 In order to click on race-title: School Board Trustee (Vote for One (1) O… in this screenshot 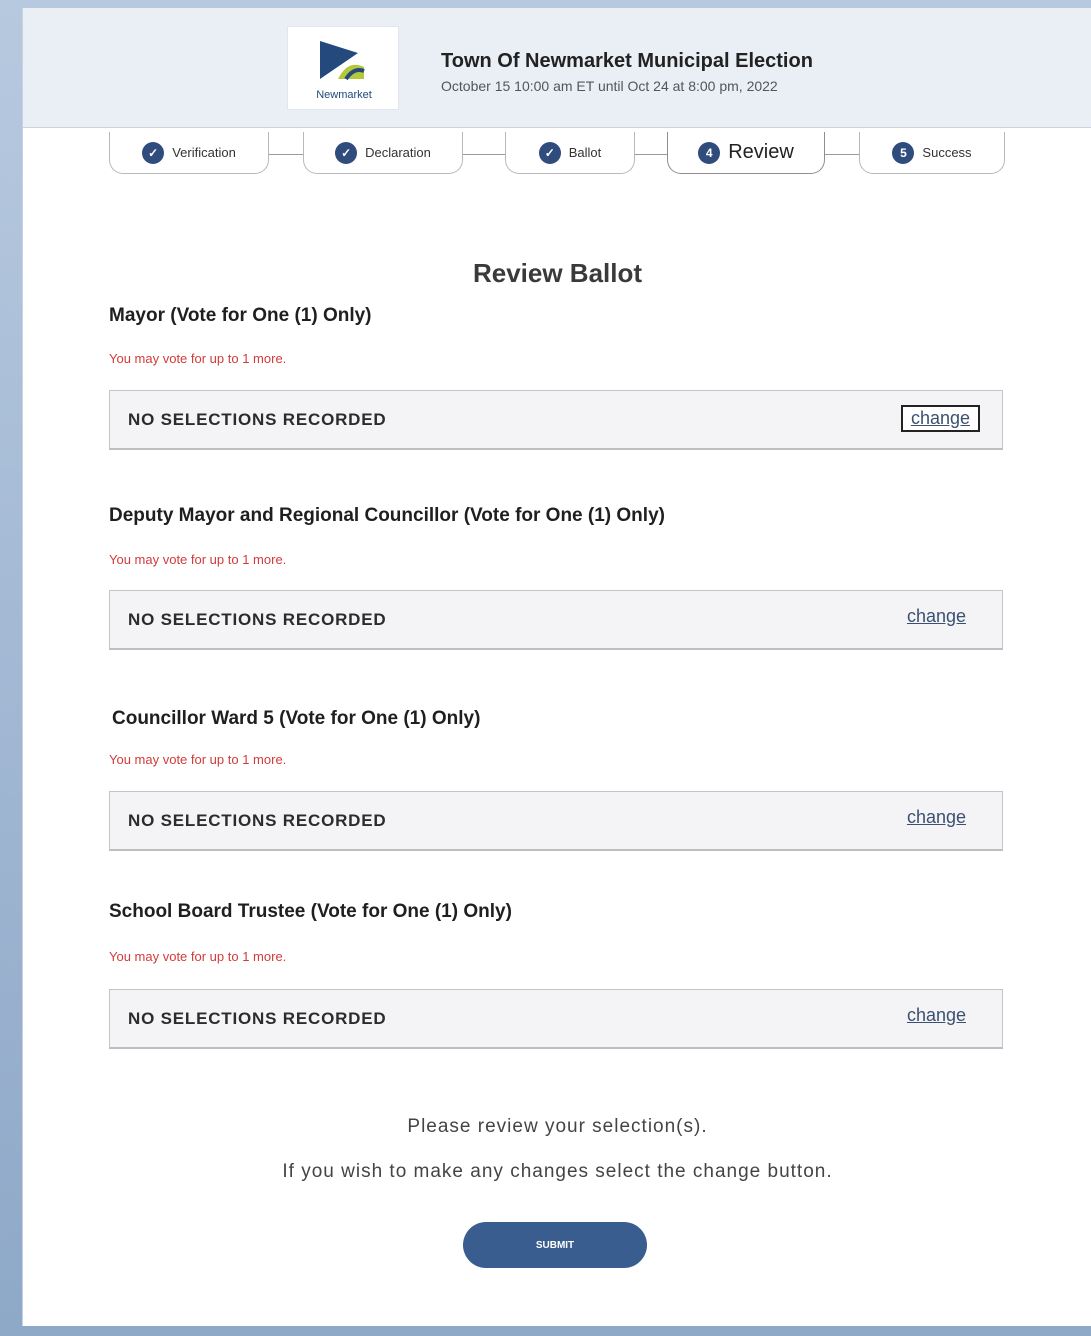, I will do `click(310, 911)`.